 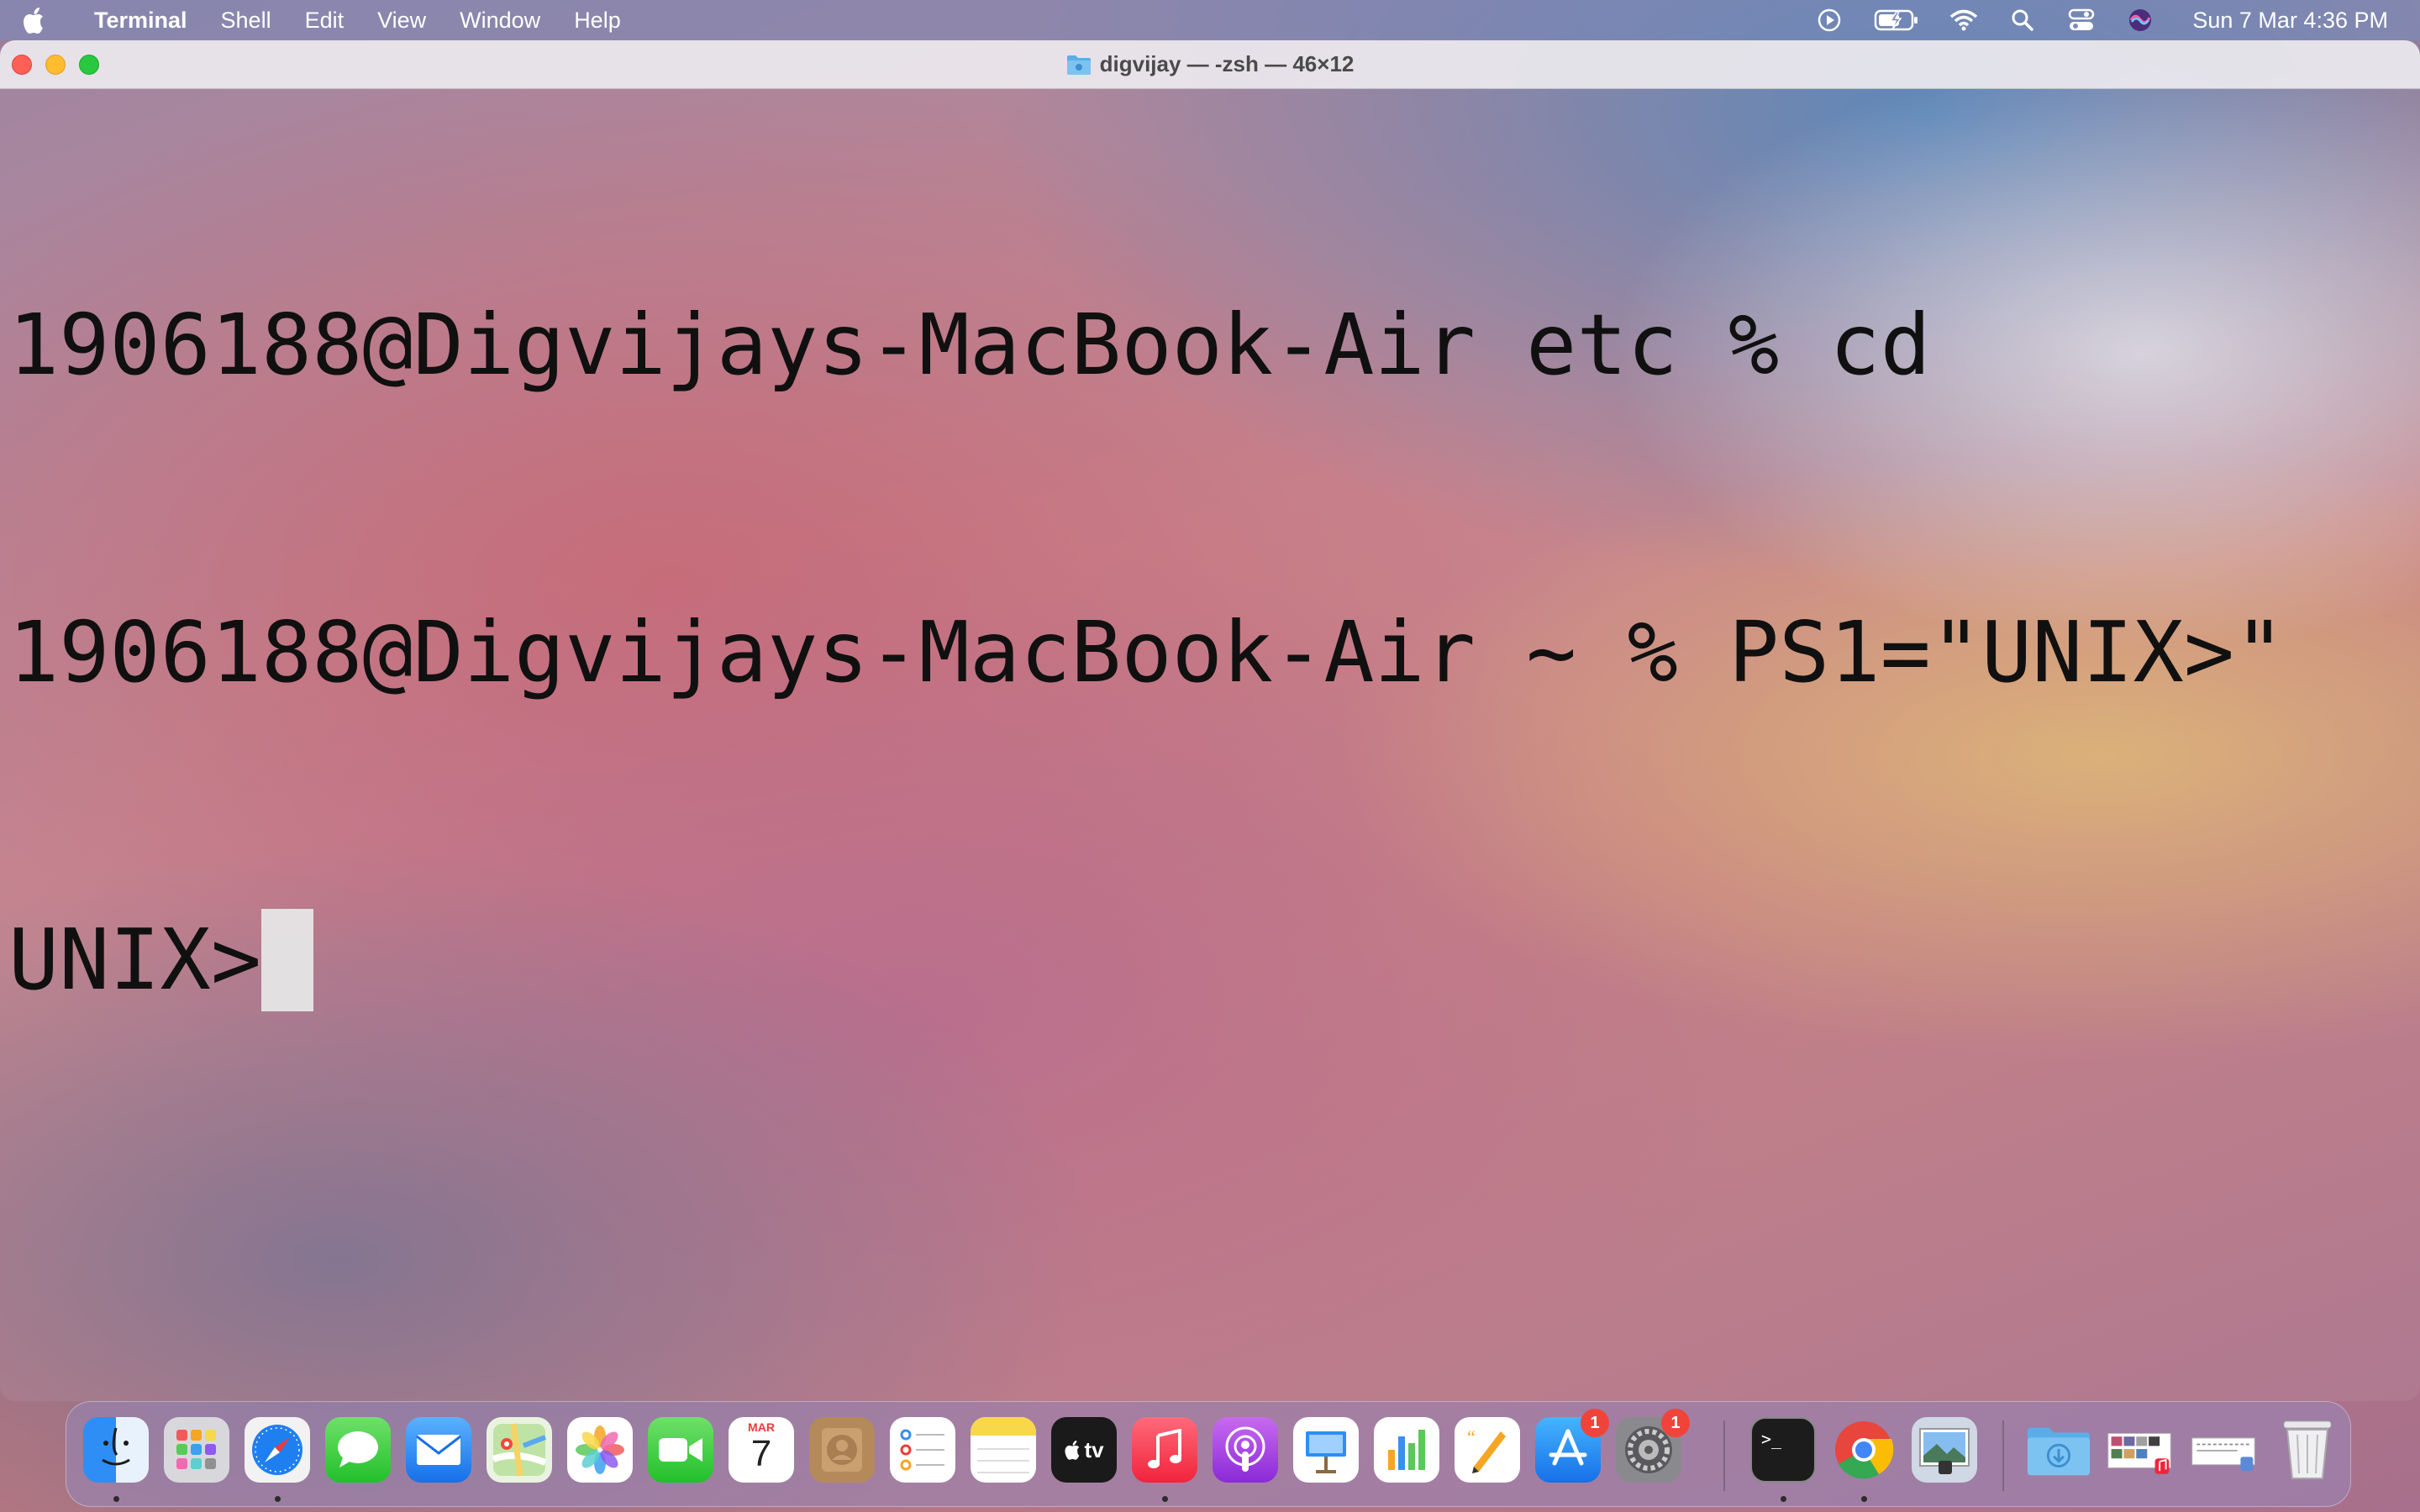 What do you see at coordinates (89, 65) in the screenshot?
I see `zoom-button` at bounding box center [89, 65].